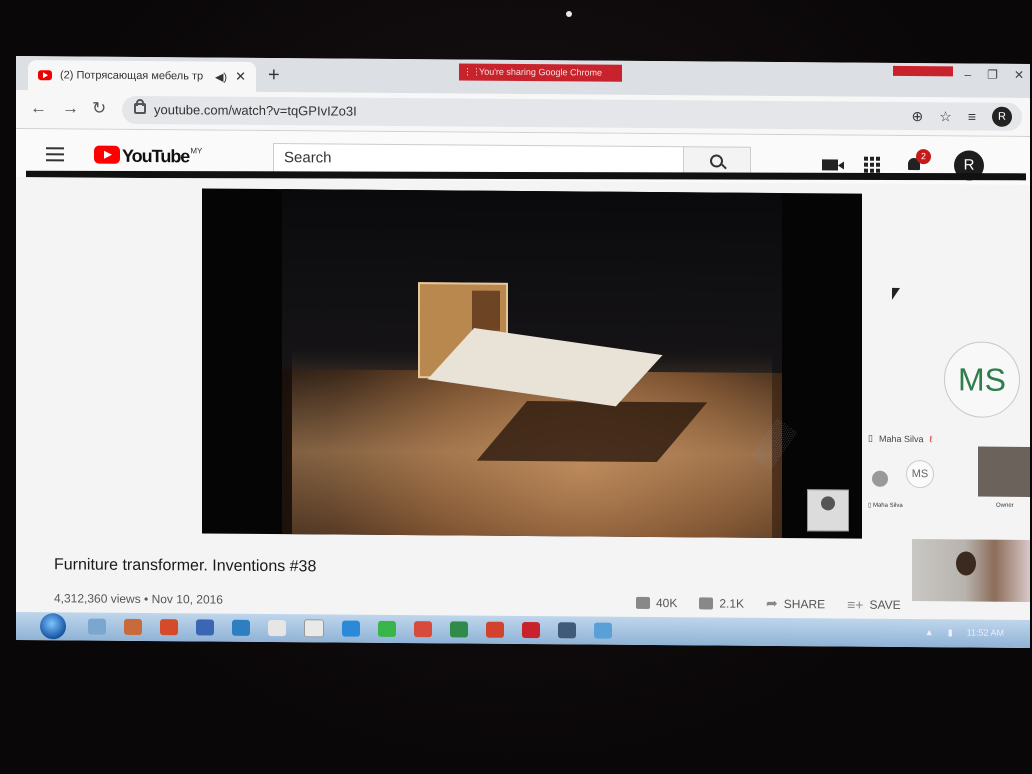 The image size is (1032, 774). What do you see at coordinates (931, 438) in the screenshot?
I see `muted-mic-icon: ℓ` at bounding box center [931, 438].